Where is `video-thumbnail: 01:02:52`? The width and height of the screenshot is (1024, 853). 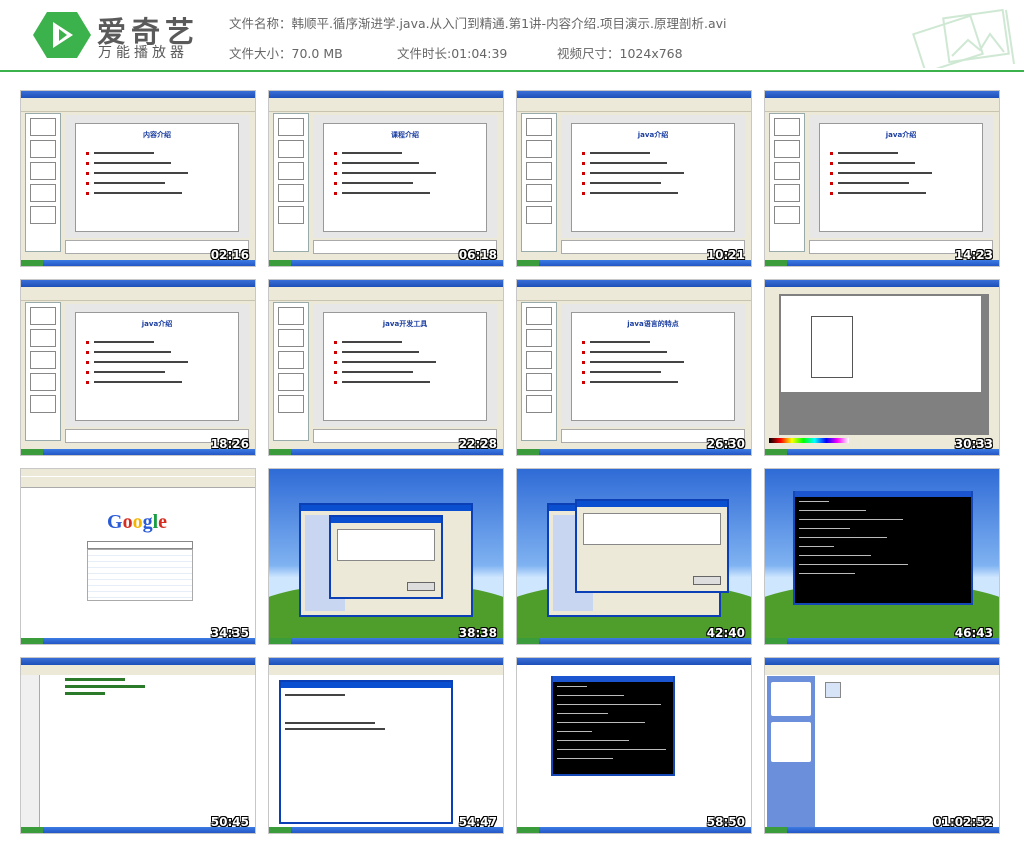
video-thumbnail: 01:02:52 is located at coordinates (882, 745).